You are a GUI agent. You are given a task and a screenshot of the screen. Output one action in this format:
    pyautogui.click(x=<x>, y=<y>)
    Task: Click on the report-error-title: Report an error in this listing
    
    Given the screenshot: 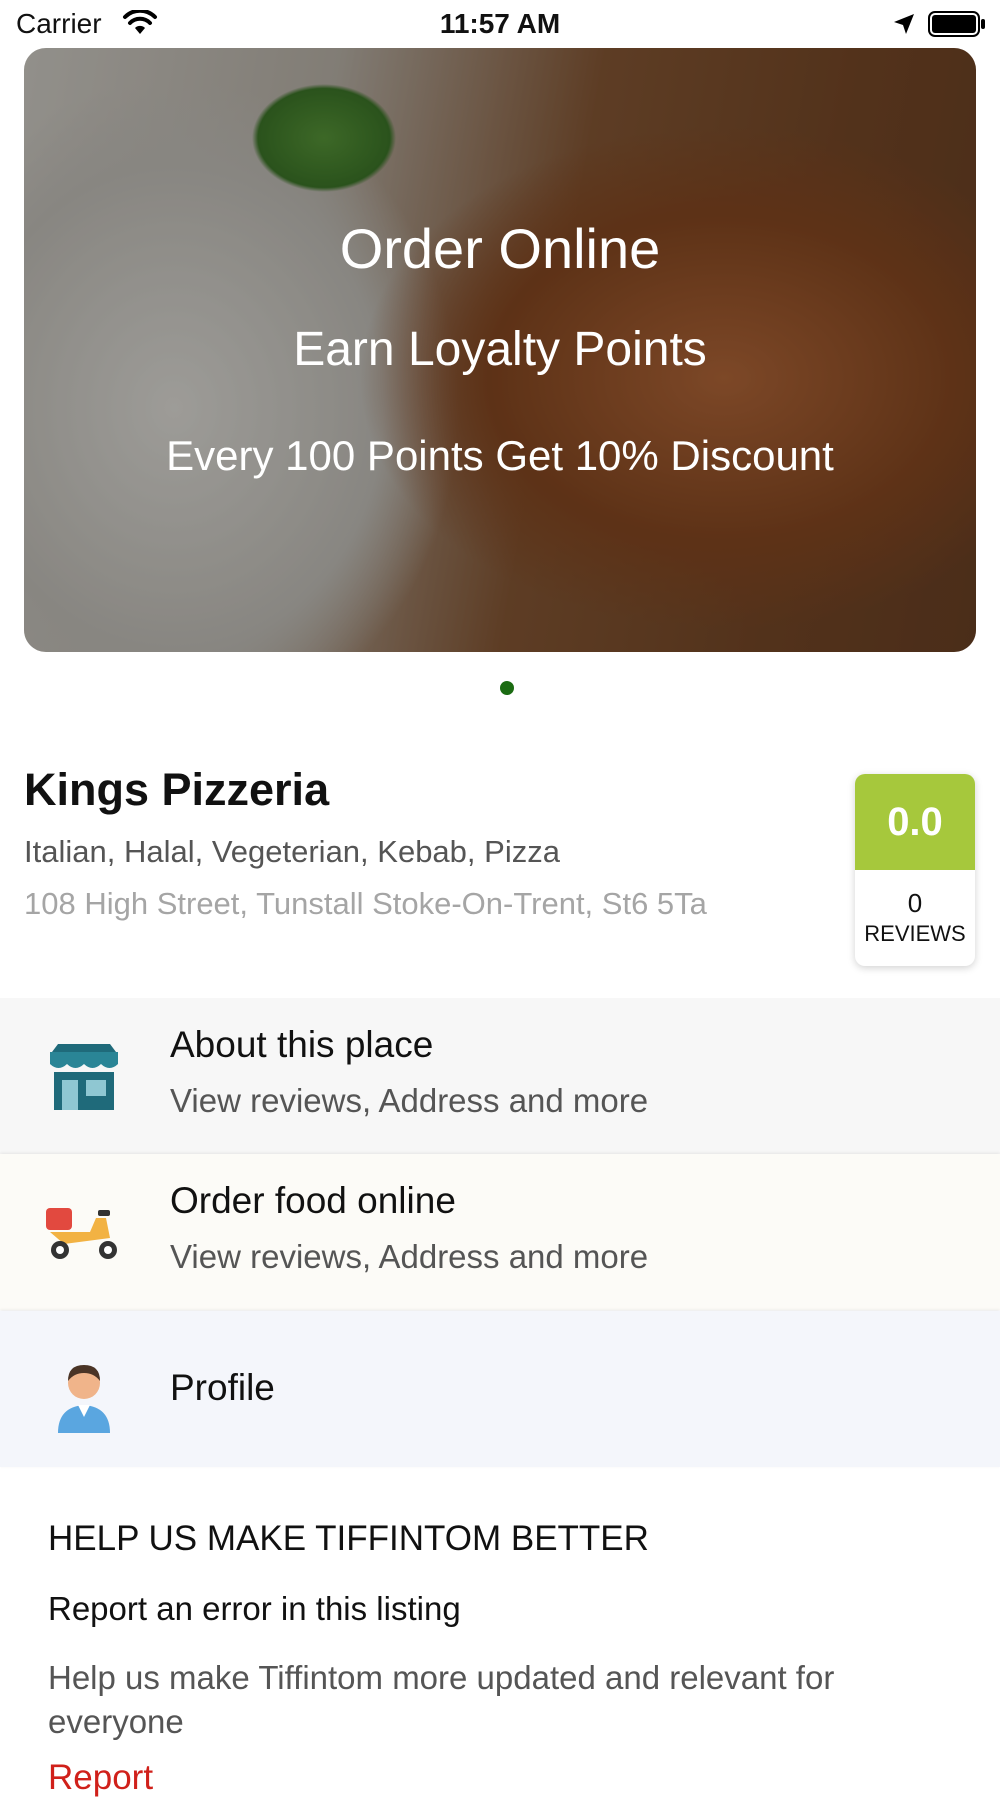 What is the action you would take?
    pyautogui.click(x=254, y=1608)
    